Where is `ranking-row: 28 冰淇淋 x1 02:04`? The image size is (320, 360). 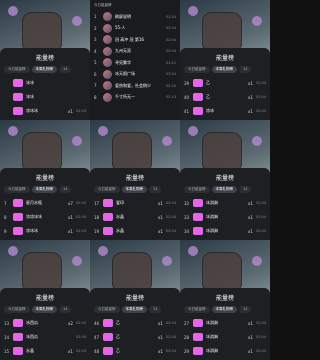 ranking-row: 28 冰淇淋 x1 02:04 is located at coordinates (225, 337).